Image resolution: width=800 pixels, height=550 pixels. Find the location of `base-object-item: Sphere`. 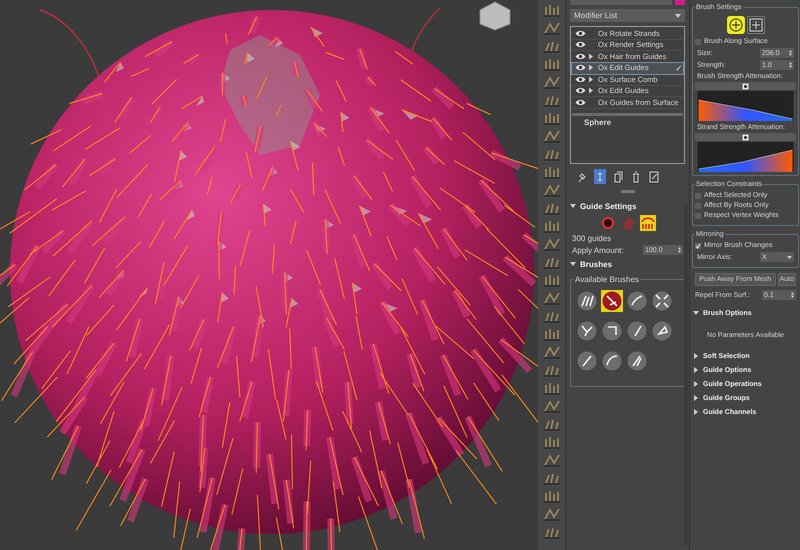

base-object-item: Sphere is located at coordinates (627, 120).